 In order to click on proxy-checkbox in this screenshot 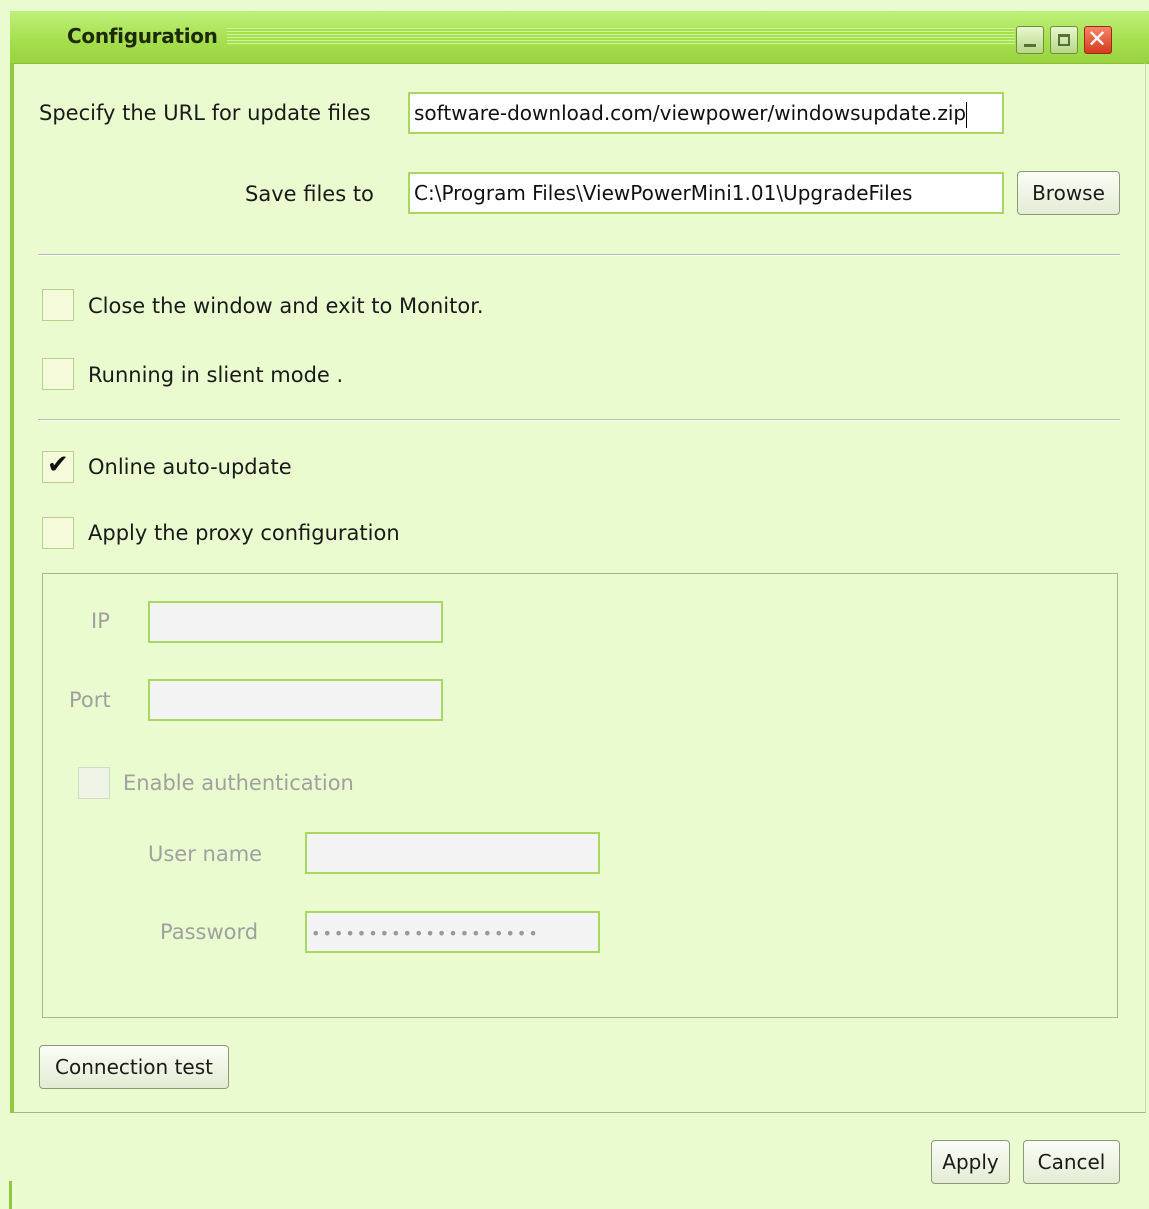, I will do `click(58, 533)`.